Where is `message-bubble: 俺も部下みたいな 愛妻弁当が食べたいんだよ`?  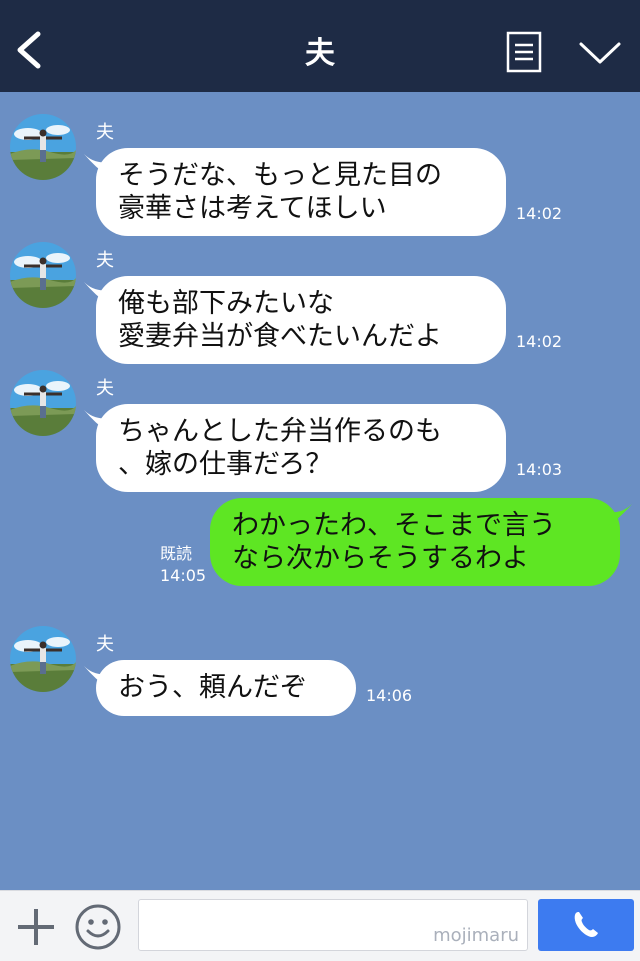
message-bubble: 俺も部下みたいな 愛妻弁当が食べたいんだよ is located at coordinates (301, 320).